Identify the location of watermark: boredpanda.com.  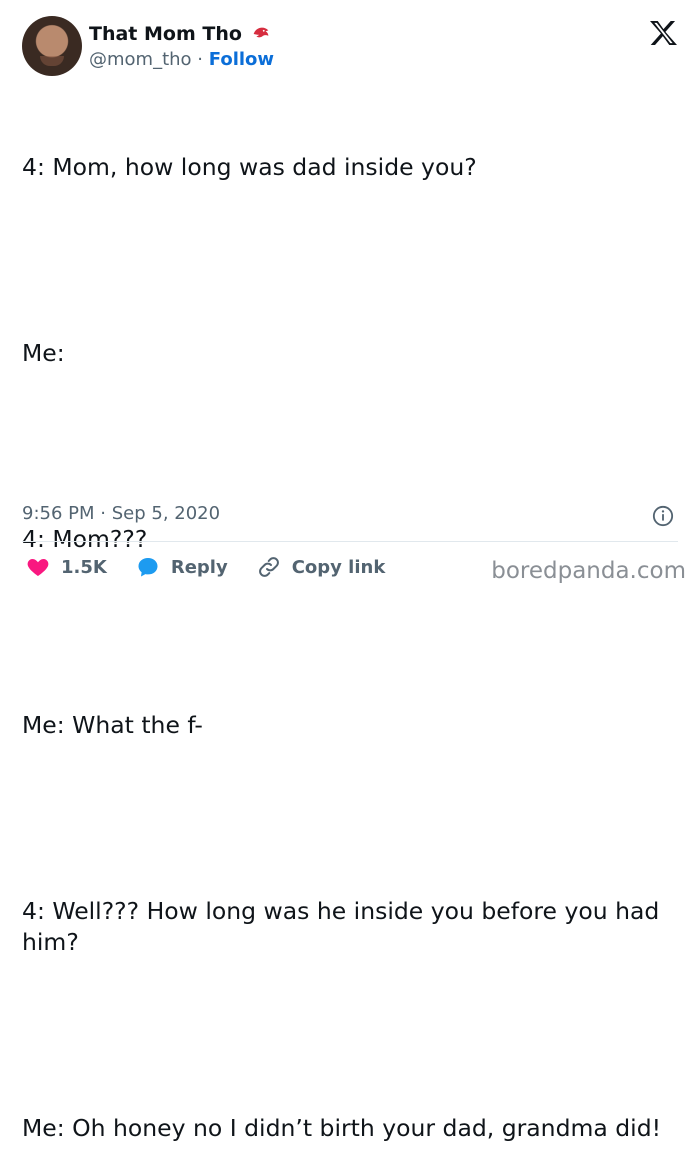
(588, 571).